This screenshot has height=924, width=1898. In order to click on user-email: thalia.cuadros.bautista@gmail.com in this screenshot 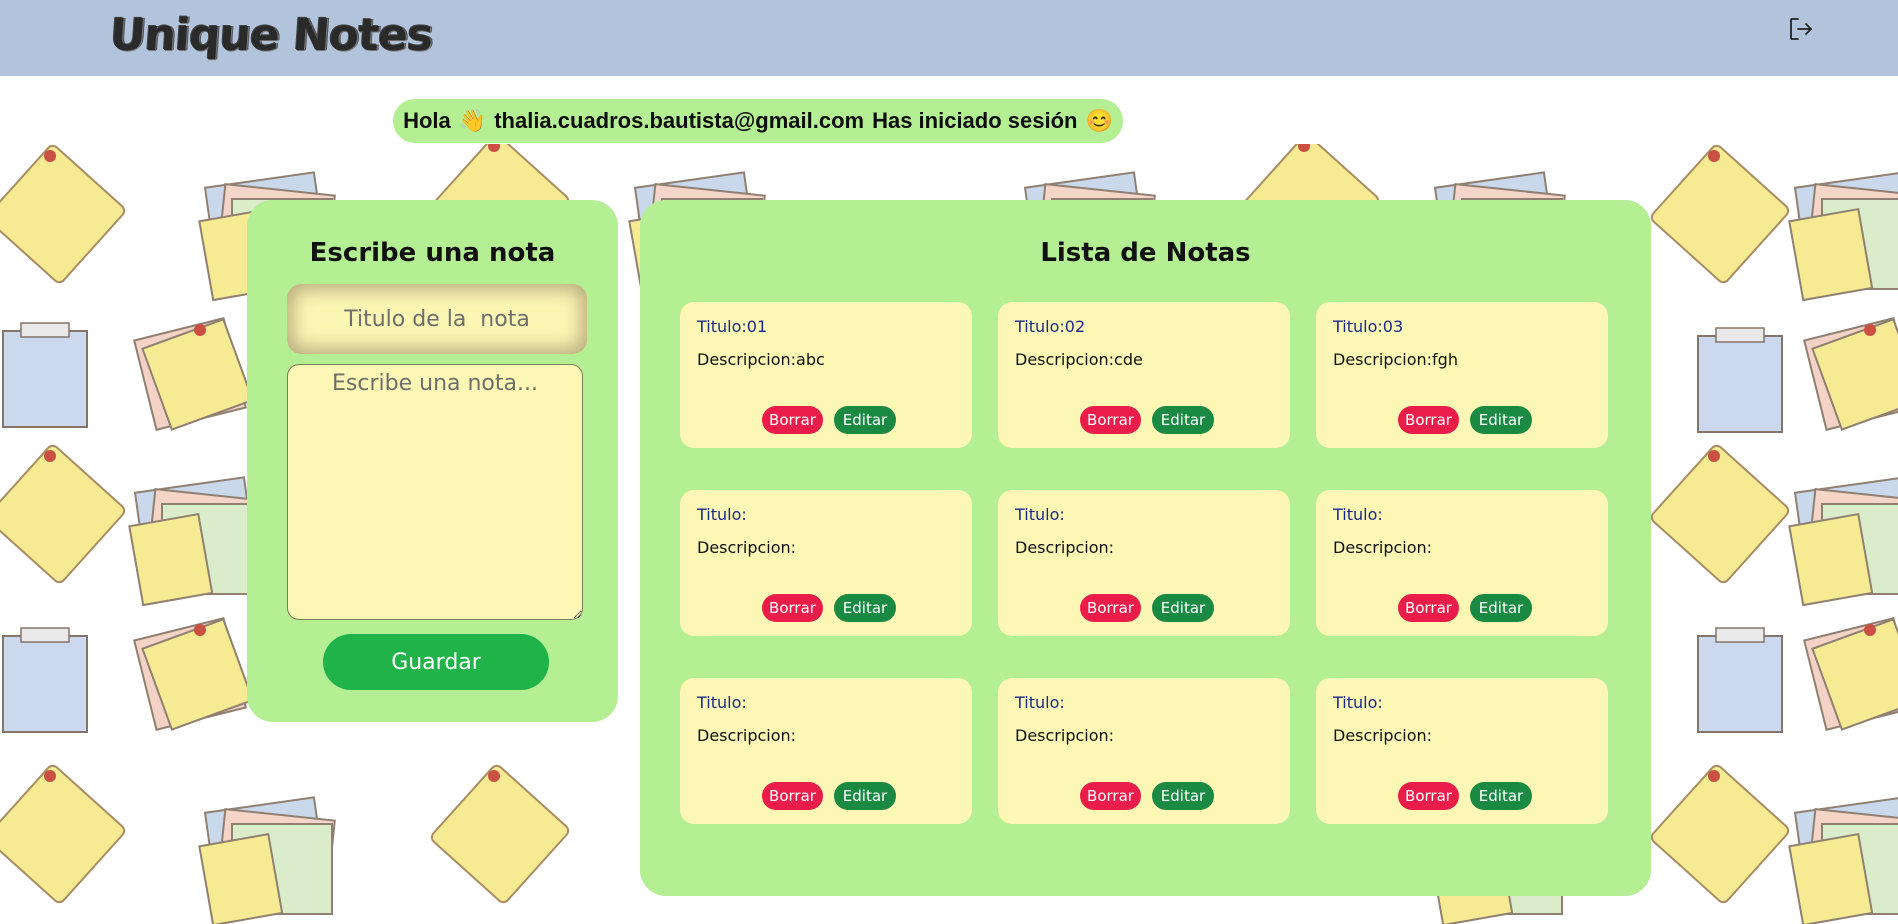, I will do `click(679, 120)`.